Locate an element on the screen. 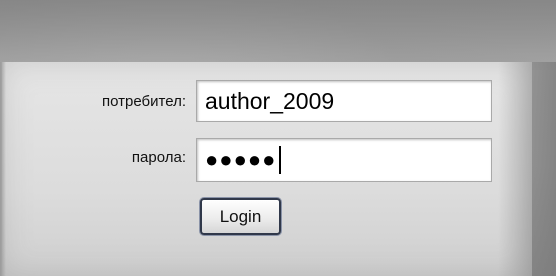  panel-left-edge is located at coordinates (3, 169).